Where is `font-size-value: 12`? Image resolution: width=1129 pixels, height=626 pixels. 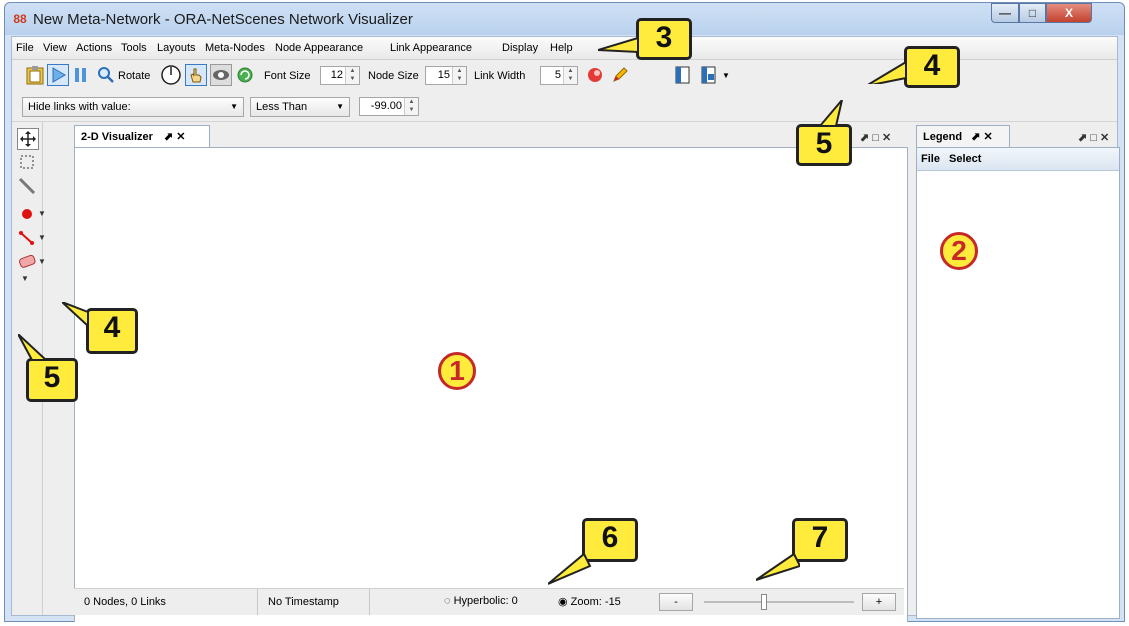
font-size-value: 12 is located at coordinates (336, 75).